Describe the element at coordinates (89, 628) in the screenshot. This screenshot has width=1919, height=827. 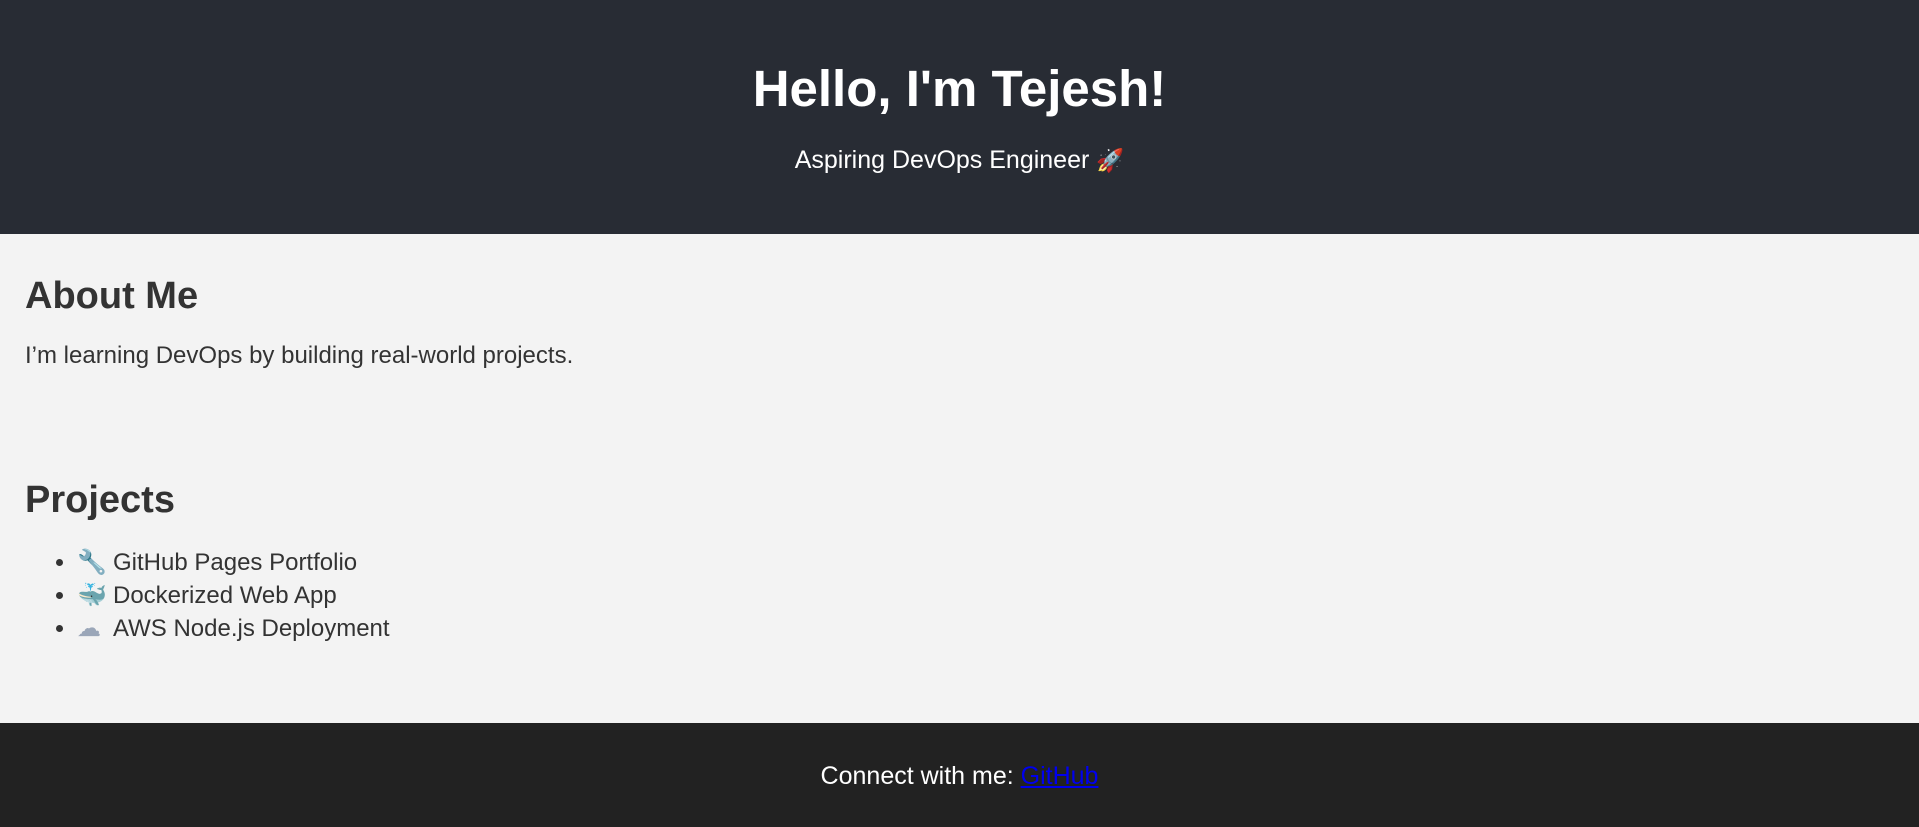
I see `cloud-icon: ☁` at that location.